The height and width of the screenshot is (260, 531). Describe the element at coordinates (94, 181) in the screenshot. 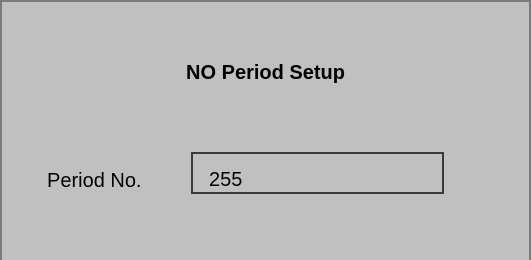

I see `period-number-label: Period No.` at that location.